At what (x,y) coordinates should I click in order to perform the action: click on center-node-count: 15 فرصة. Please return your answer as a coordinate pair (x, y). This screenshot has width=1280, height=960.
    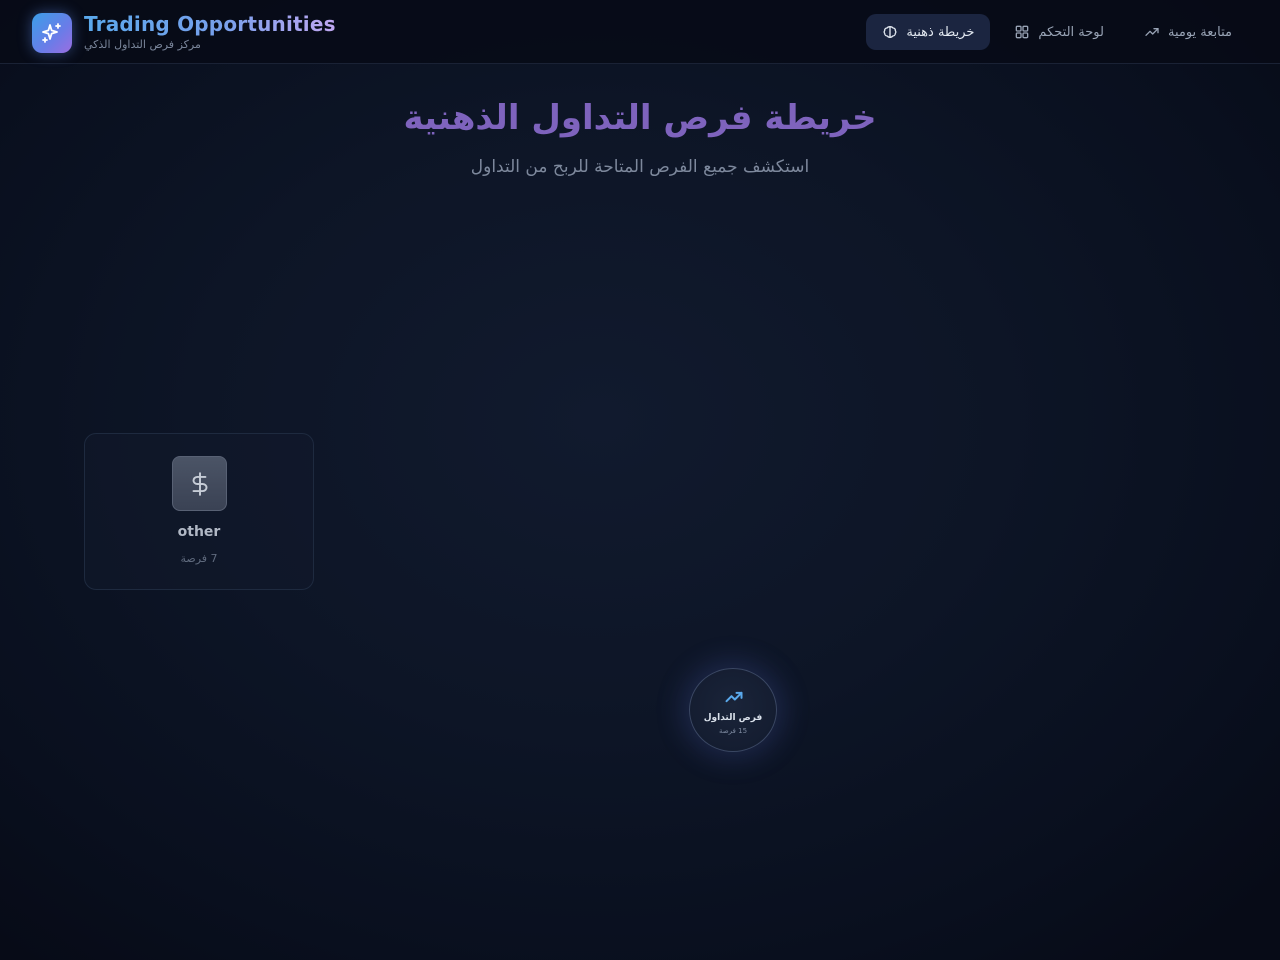
    Looking at the image, I should click on (733, 731).